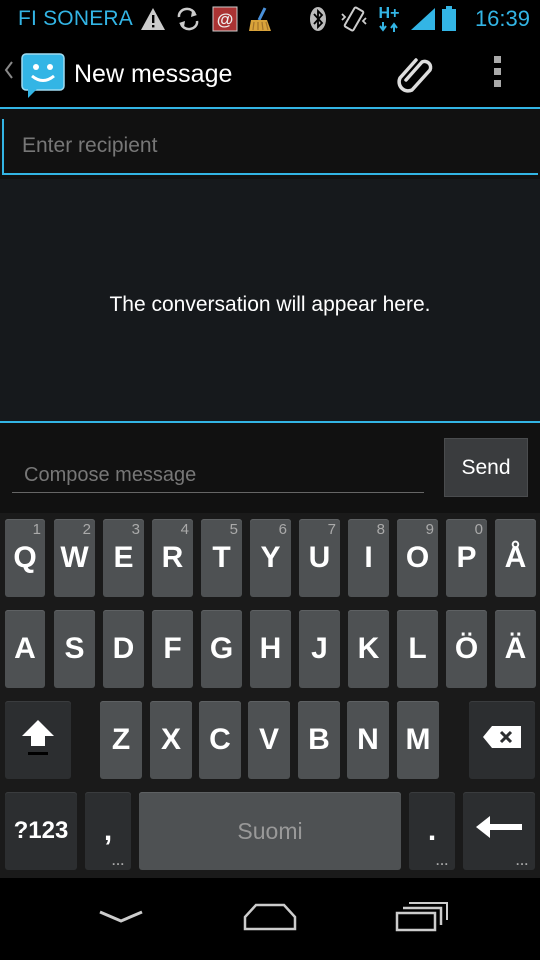 Image resolution: width=540 pixels, height=960 pixels. Describe the element at coordinates (270, 831) in the screenshot. I see `space-key: Suomi` at that location.